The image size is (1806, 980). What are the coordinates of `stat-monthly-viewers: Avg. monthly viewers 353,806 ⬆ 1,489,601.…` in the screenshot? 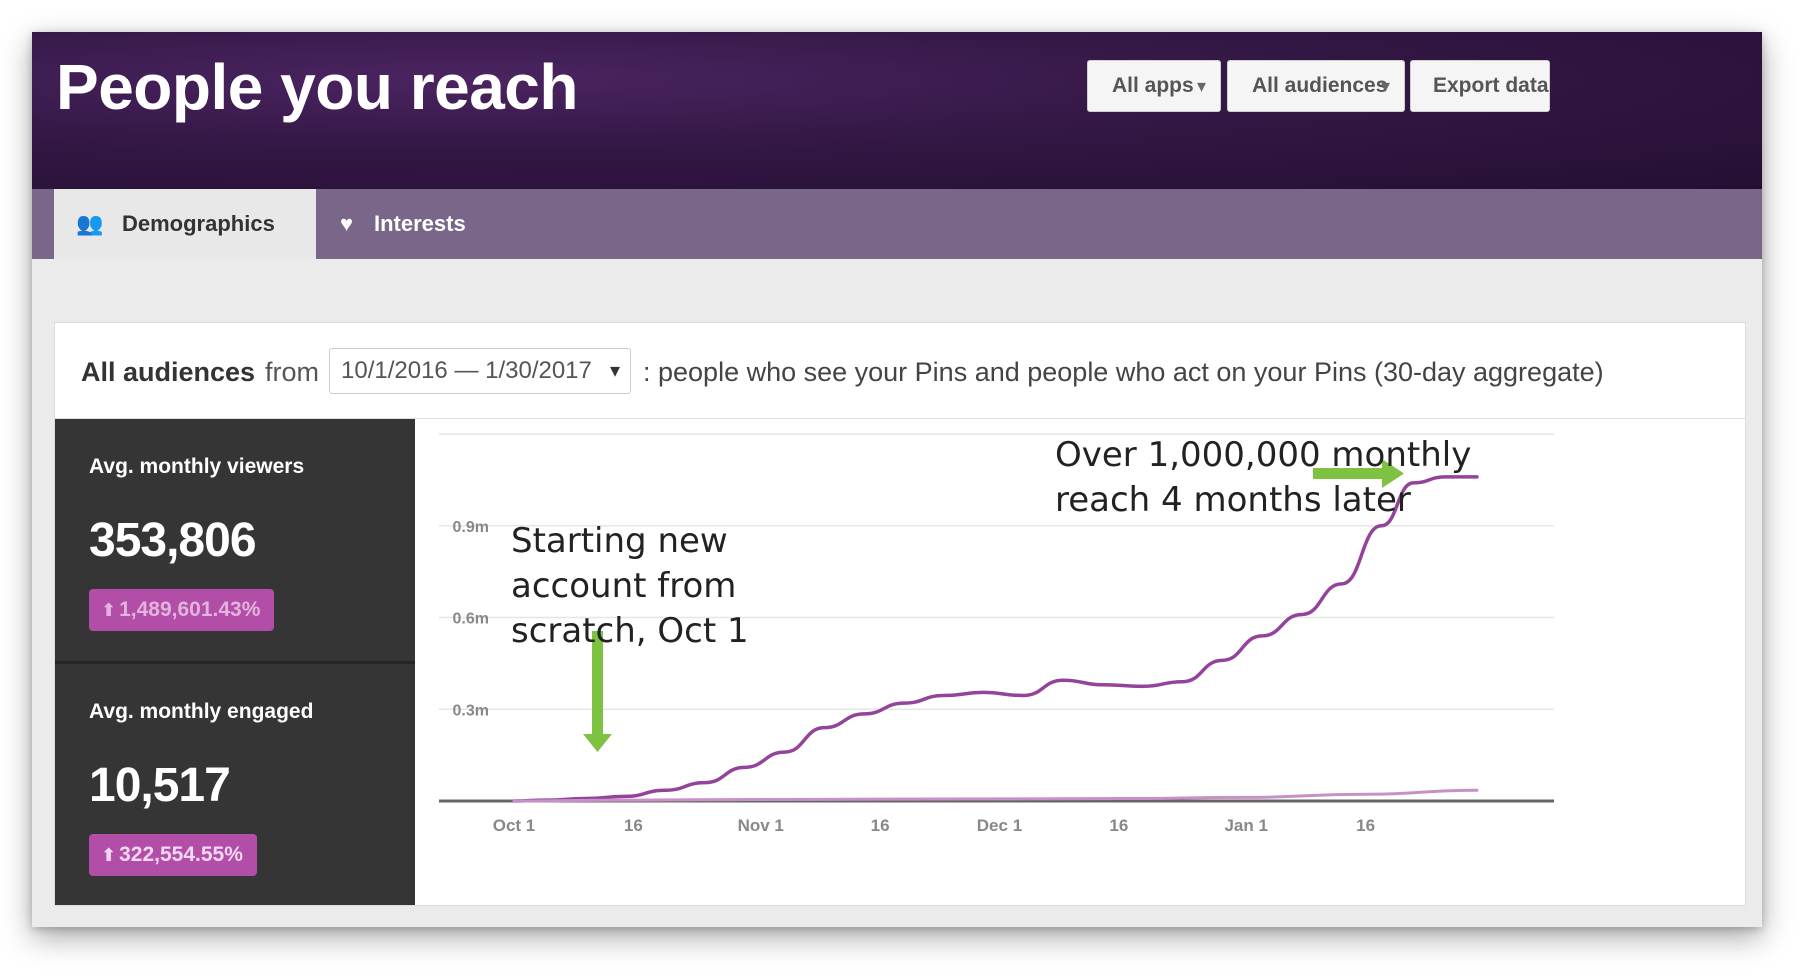 It's located at (235, 541).